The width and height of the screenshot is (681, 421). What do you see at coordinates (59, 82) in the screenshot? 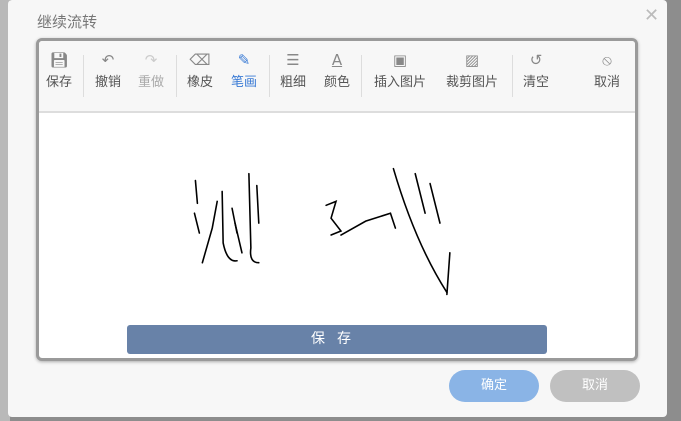
I see `tool-label: 保存` at bounding box center [59, 82].